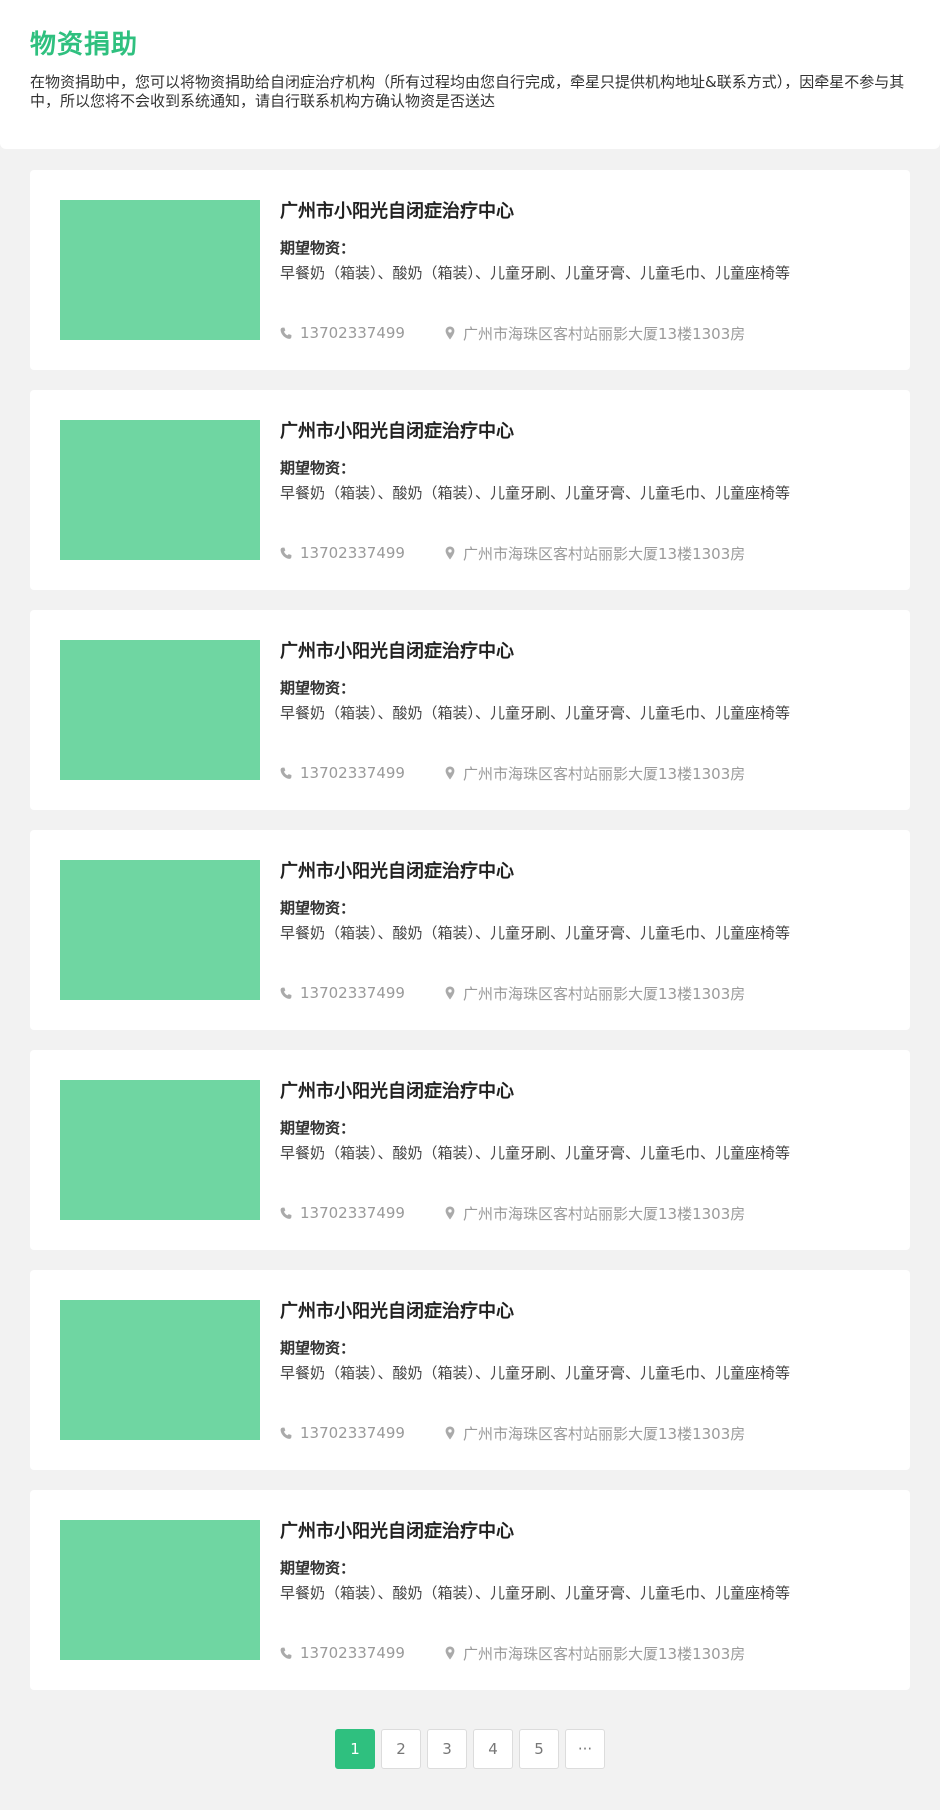 The width and height of the screenshot is (940, 1810). What do you see at coordinates (493, 1749) in the screenshot?
I see `page-button-4: 4` at bounding box center [493, 1749].